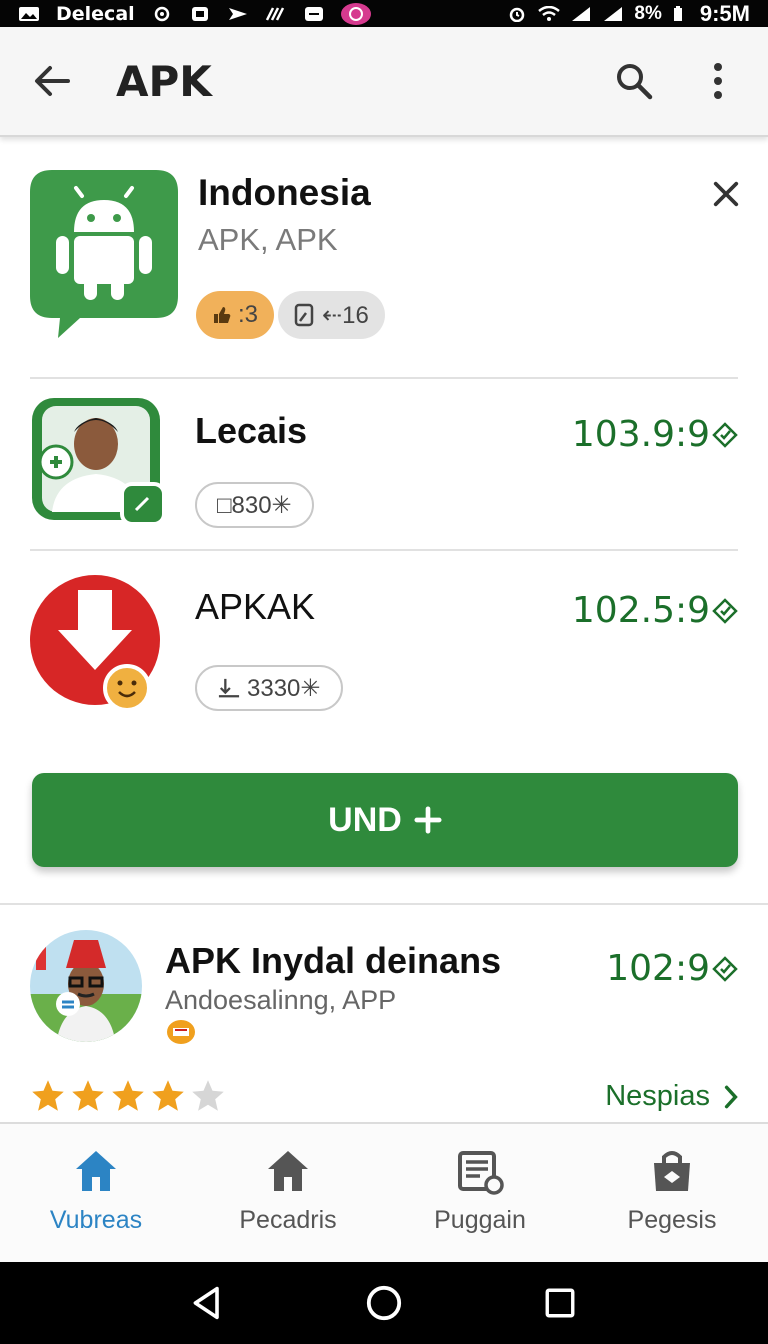 The image size is (768, 1344). What do you see at coordinates (517, 14) in the screenshot?
I see `alarm-icon` at bounding box center [517, 14].